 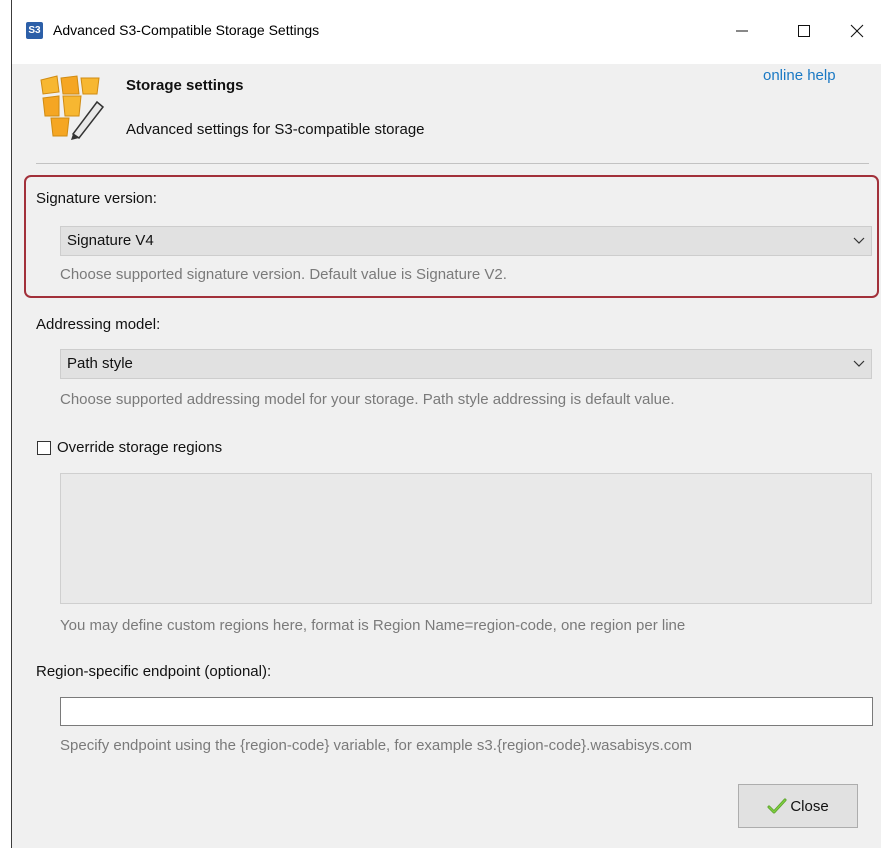 I want to click on close-window-button, so click(x=857, y=31).